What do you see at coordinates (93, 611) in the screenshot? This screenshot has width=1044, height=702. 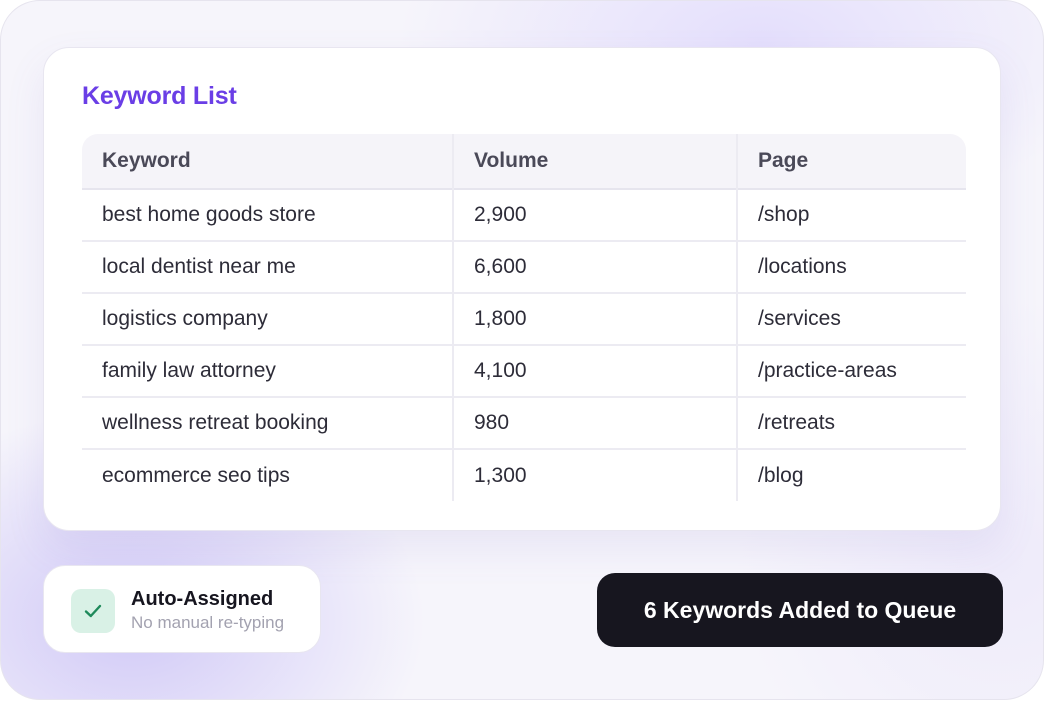 I see `check-icon` at bounding box center [93, 611].